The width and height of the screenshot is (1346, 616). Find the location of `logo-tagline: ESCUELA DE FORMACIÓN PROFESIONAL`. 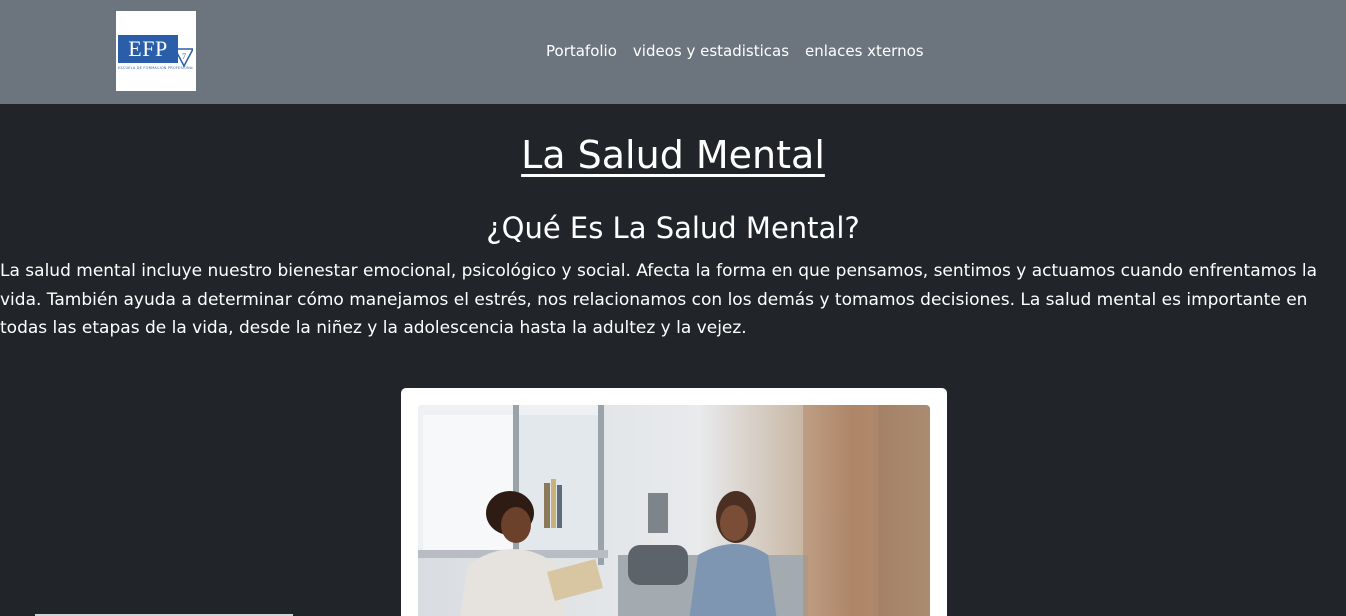

logo-tagline: ESCUELA DE FORMACIÓN PROFESIONAL is located at coordinates (155, 68).